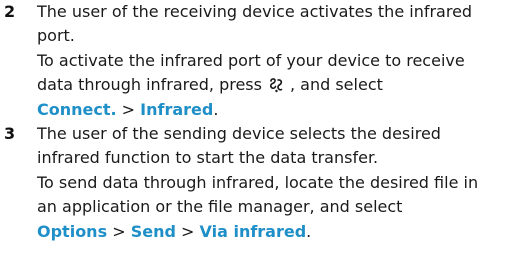 The height and width of the screenshot is (267, 512). I want to click on menu-path-item-infrared: Infrared, so click(176, 109).